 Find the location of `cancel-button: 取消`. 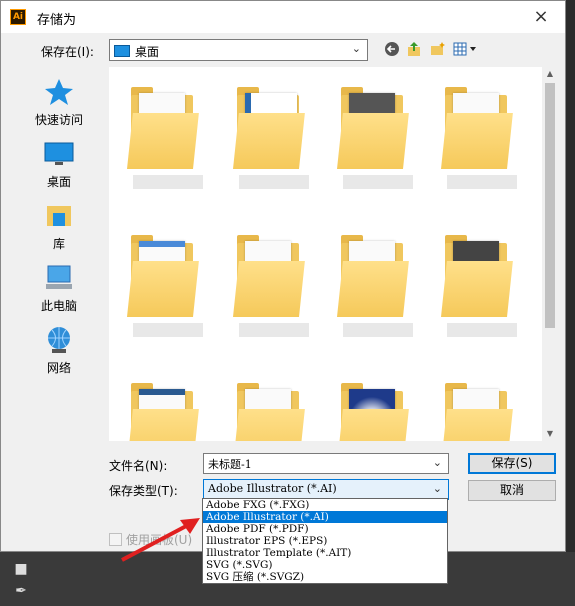

cancel-button: 取消 is located at coordinates (512, 490).